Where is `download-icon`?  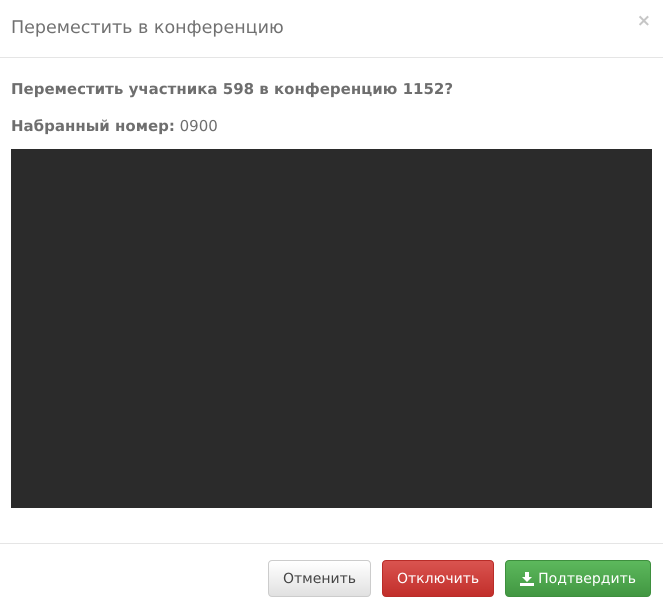 download-icon is located at coordinates (527, 579).